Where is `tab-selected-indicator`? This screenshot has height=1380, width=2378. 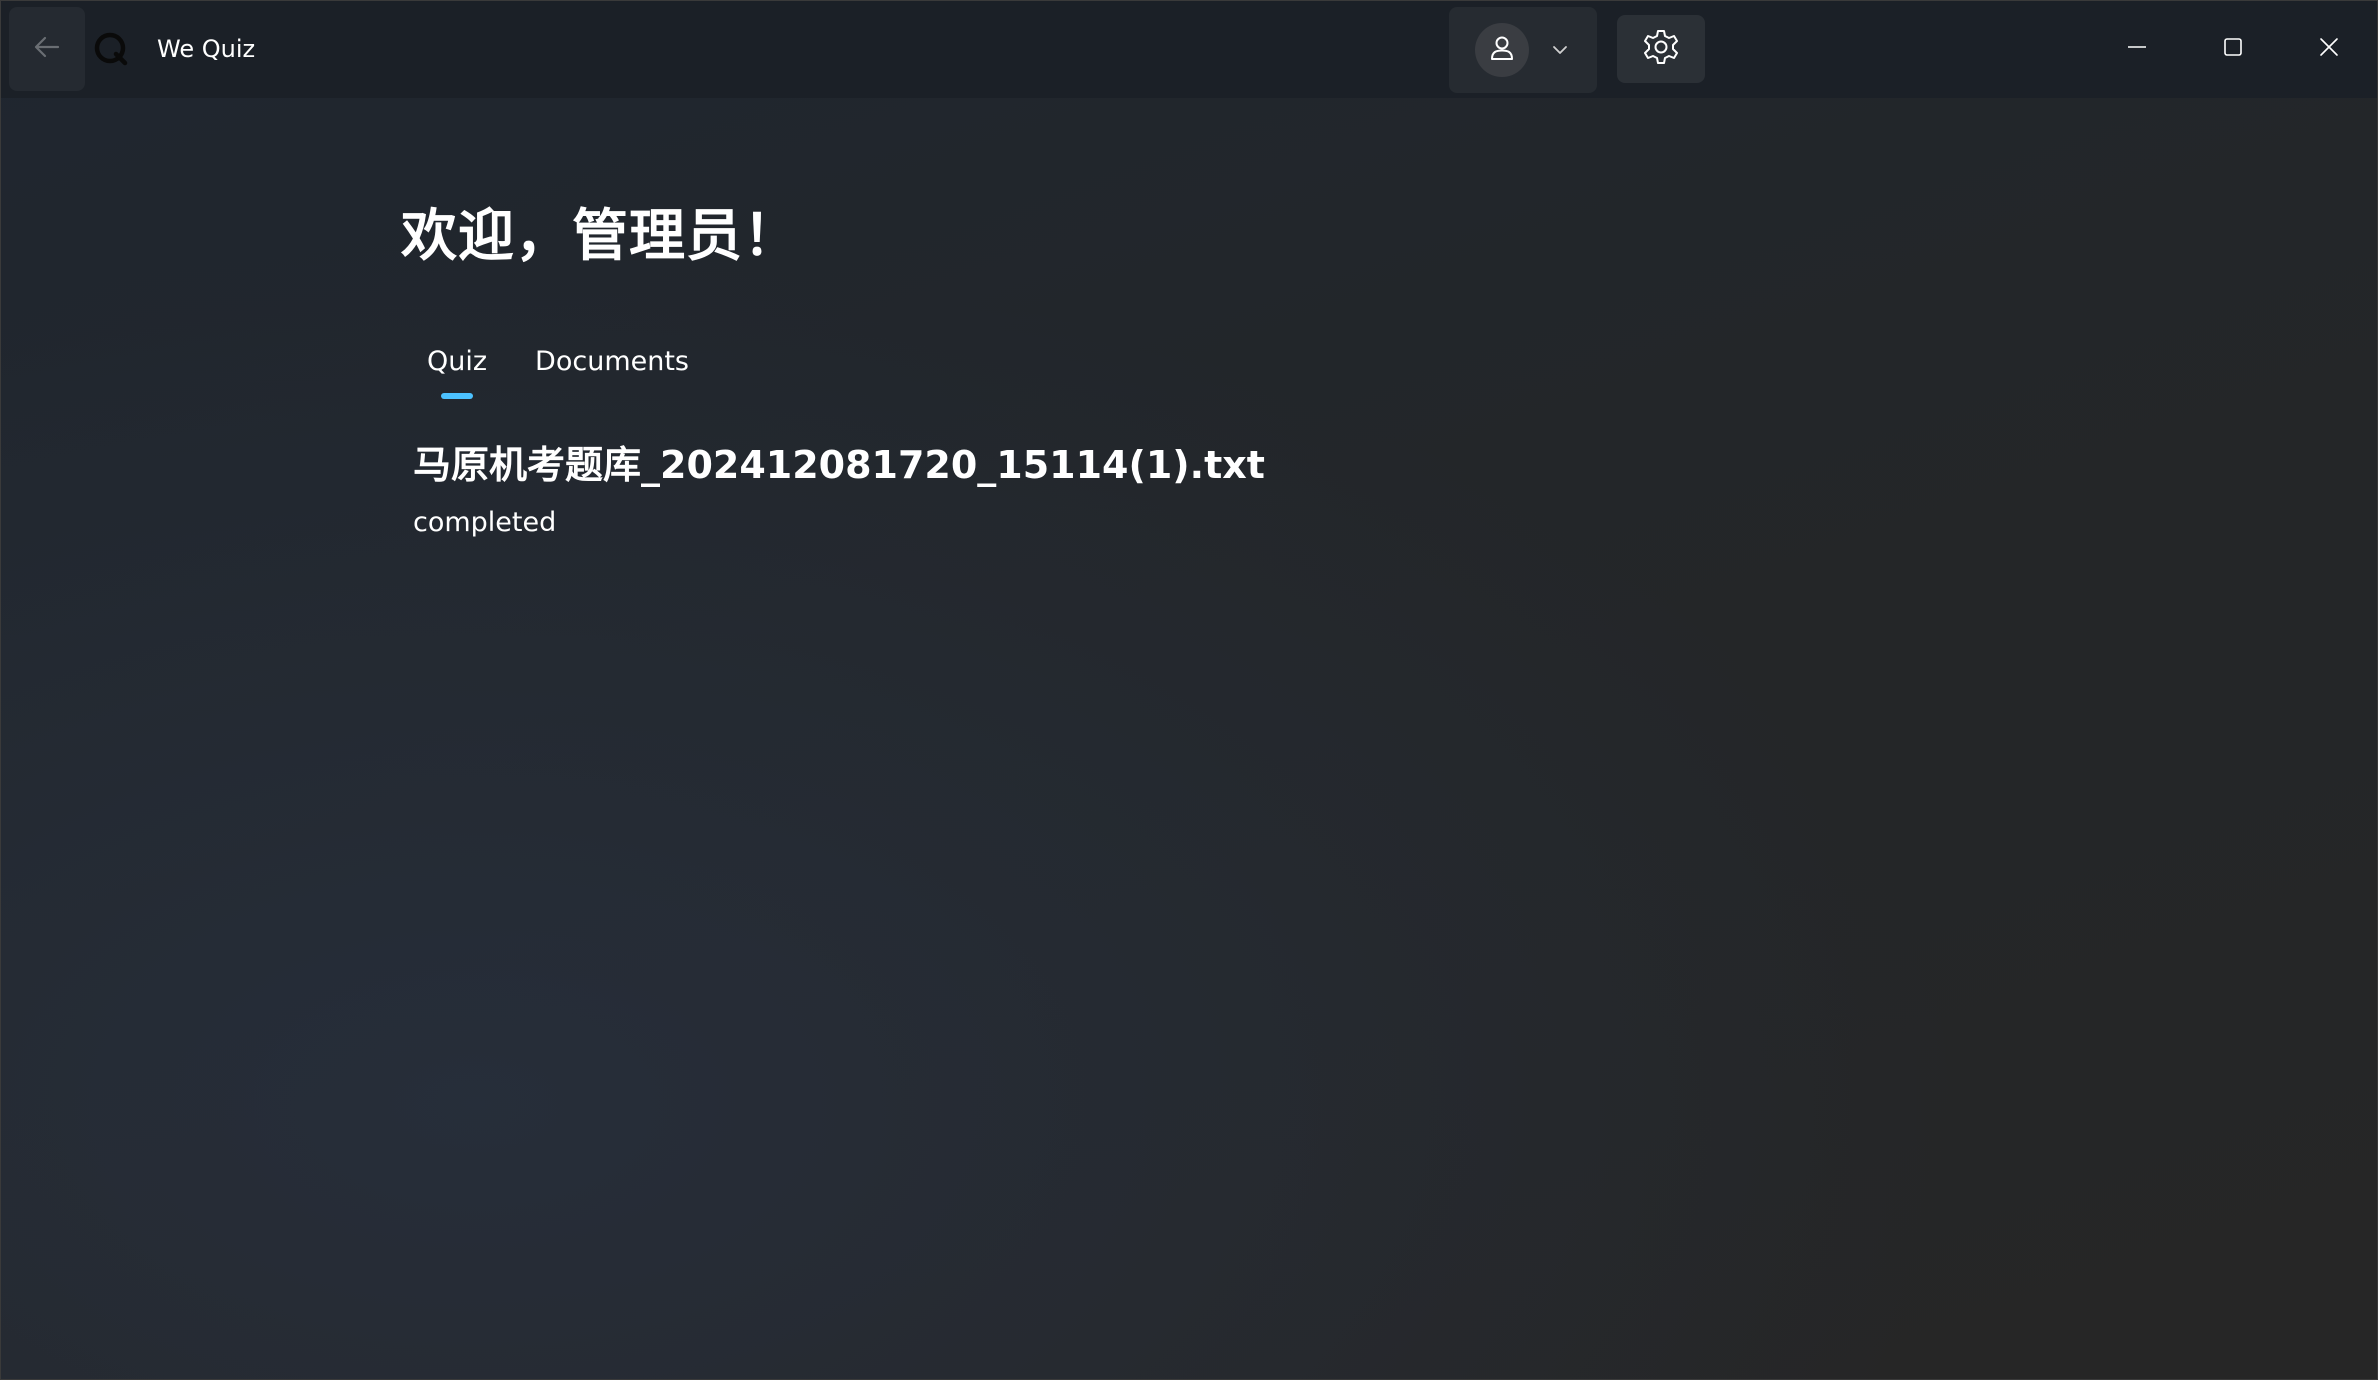 tab-selected-indicator is located at coordinates (457, 396).